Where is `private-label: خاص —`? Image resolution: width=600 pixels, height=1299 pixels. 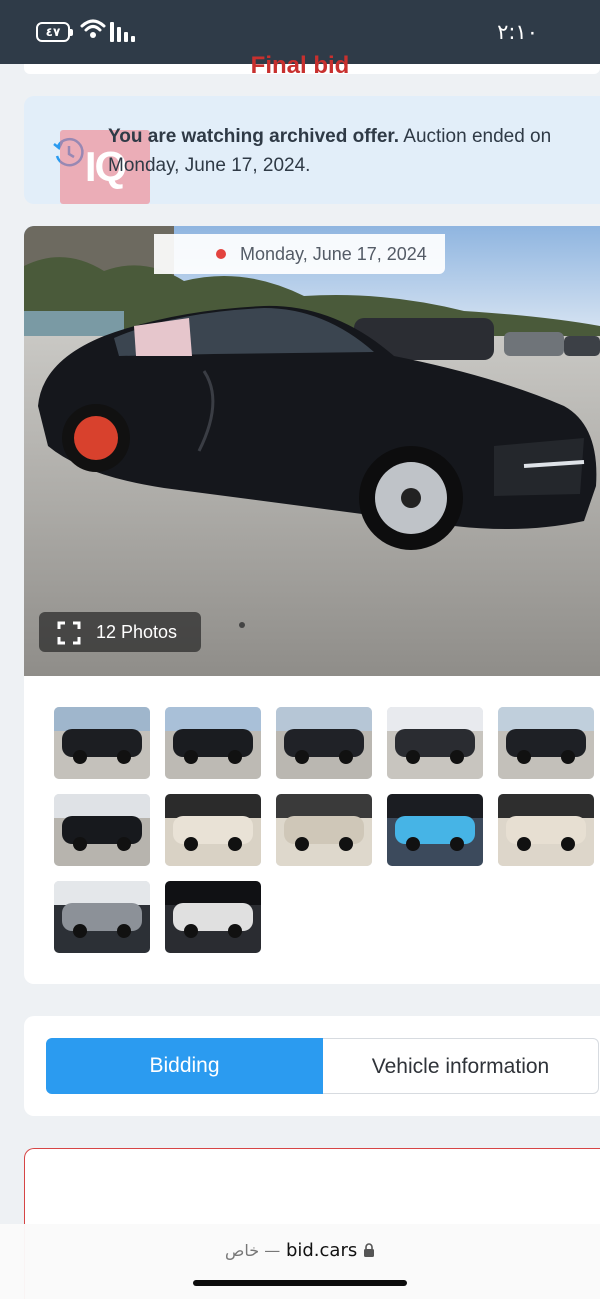 private-label: خاص — is located at coordinates (253, 1250).